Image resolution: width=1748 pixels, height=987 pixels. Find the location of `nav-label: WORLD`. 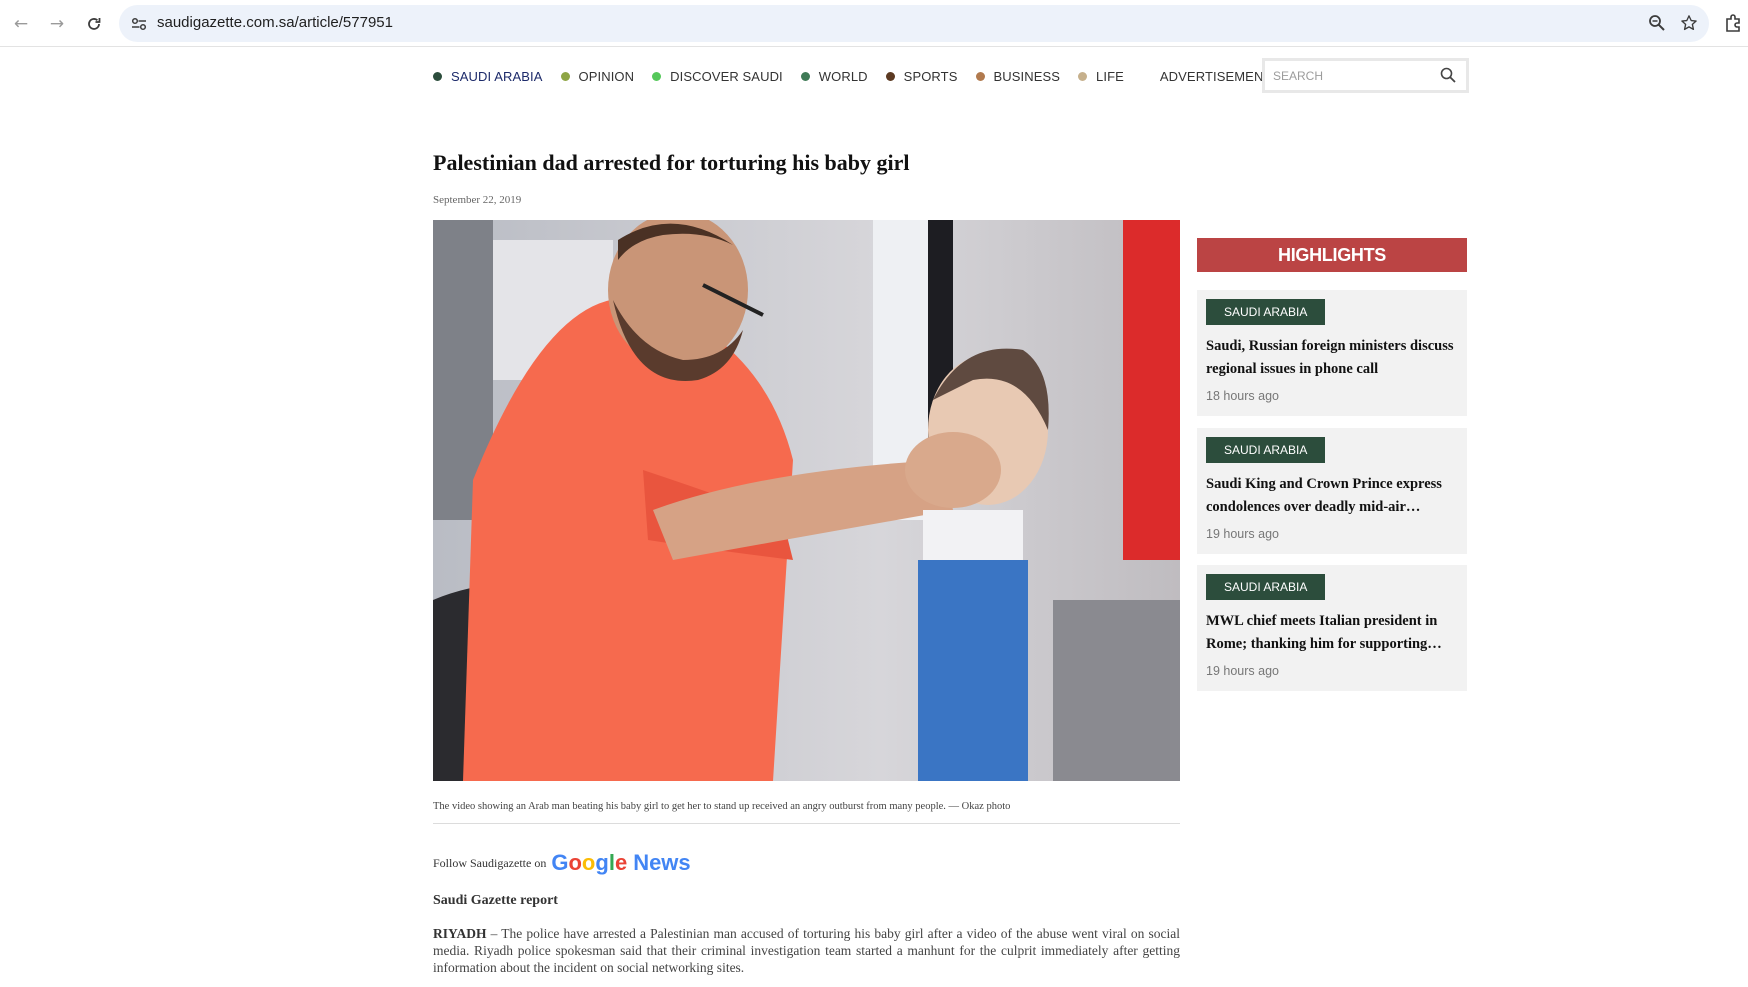

nav-label: WORLD is located at coordinates (843, 76).